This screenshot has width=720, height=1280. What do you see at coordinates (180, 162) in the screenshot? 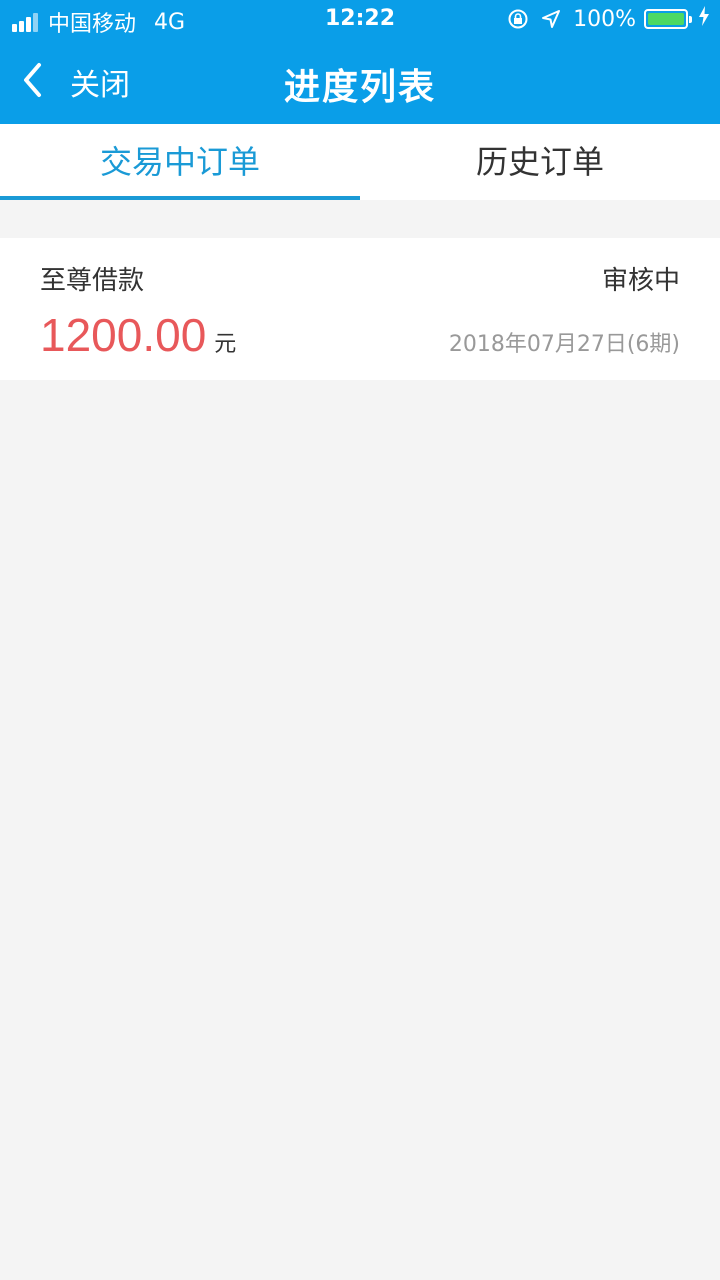
I see `tab-active-orders: 交易中订单` at bounding box center [180, 162].